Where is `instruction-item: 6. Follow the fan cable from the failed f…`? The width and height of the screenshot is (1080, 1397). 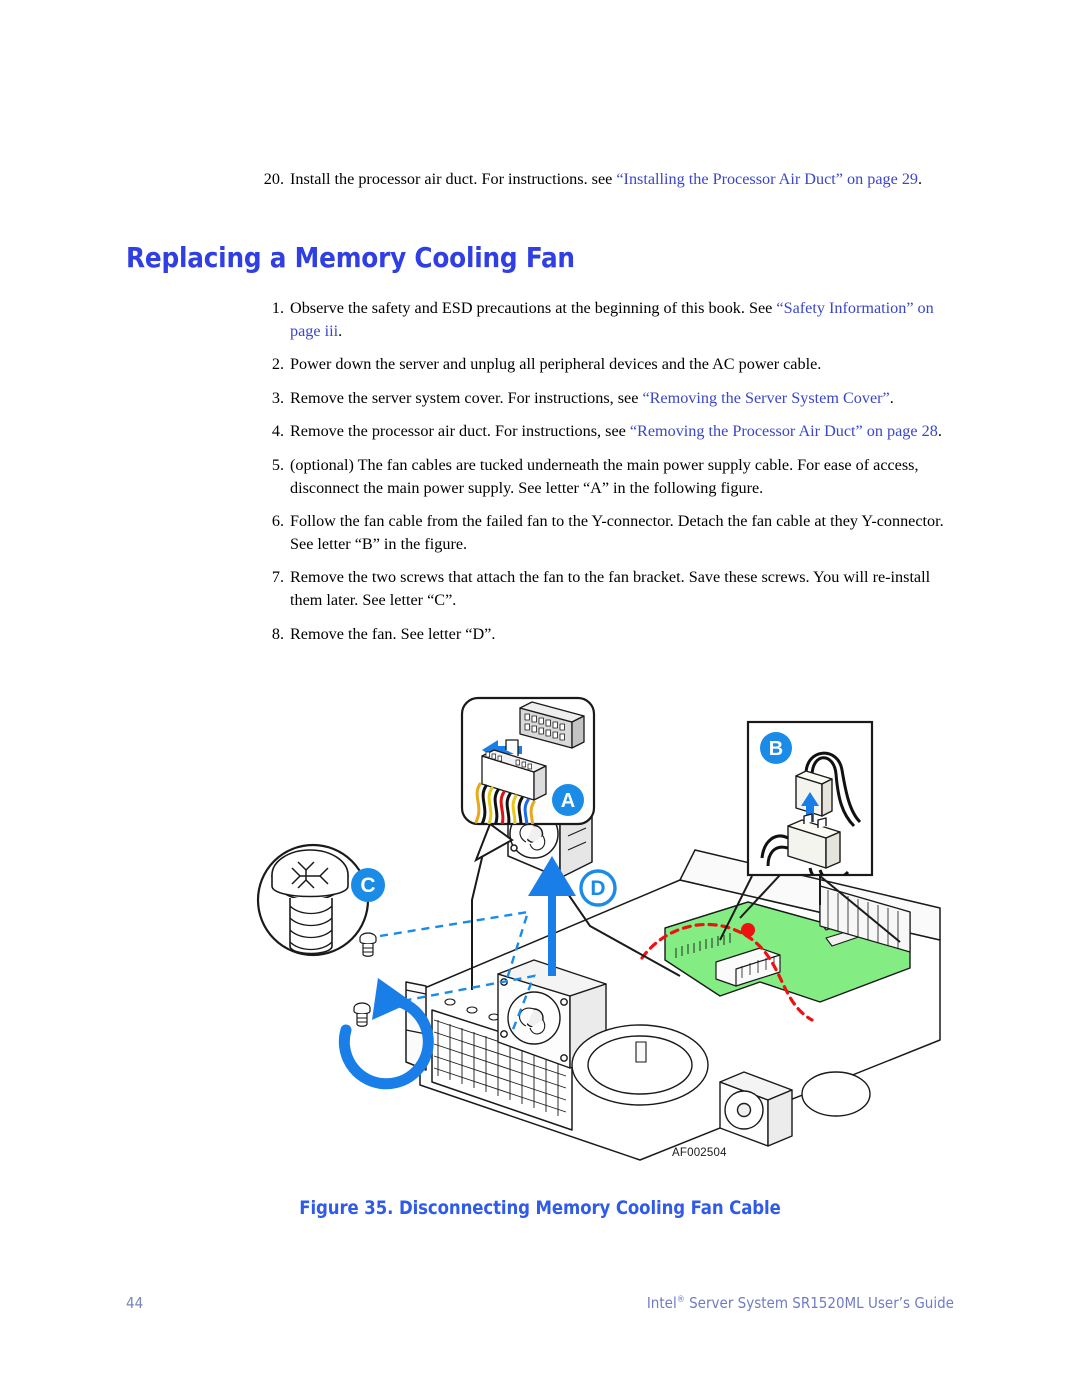
instruction-item: 6. Follow the fan cable from the failed f… is located at coordinates (603, 532).